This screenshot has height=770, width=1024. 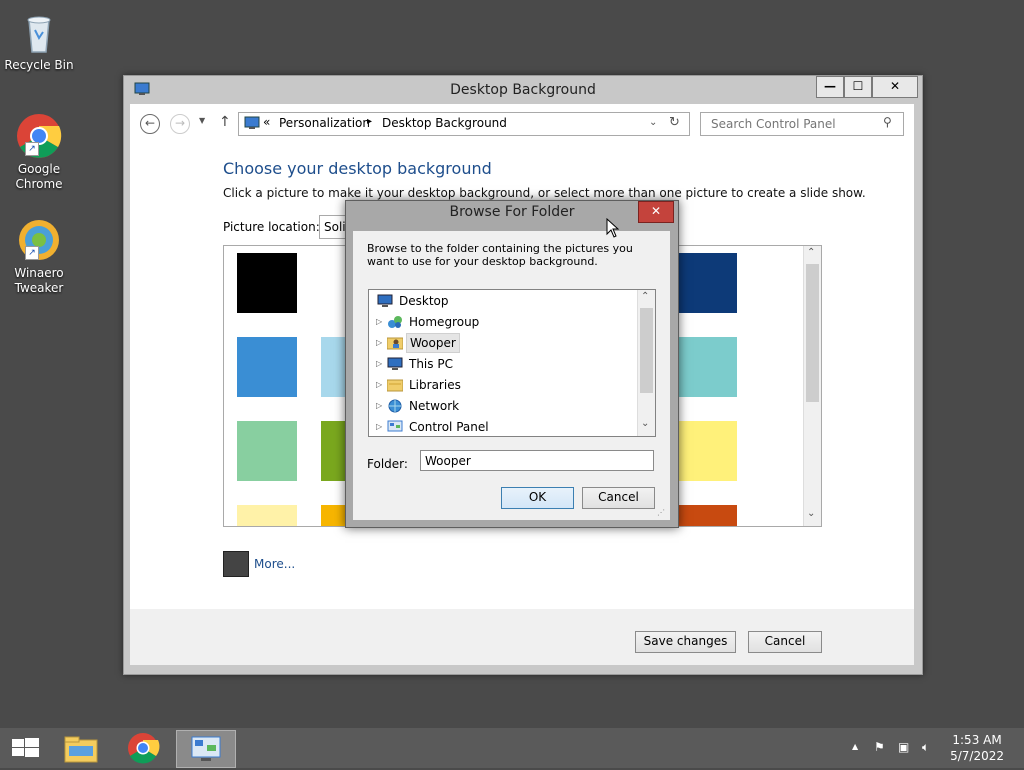 I want to click on address-dropdown-chevron-icon: ⌄, so click(x=653, y=122).